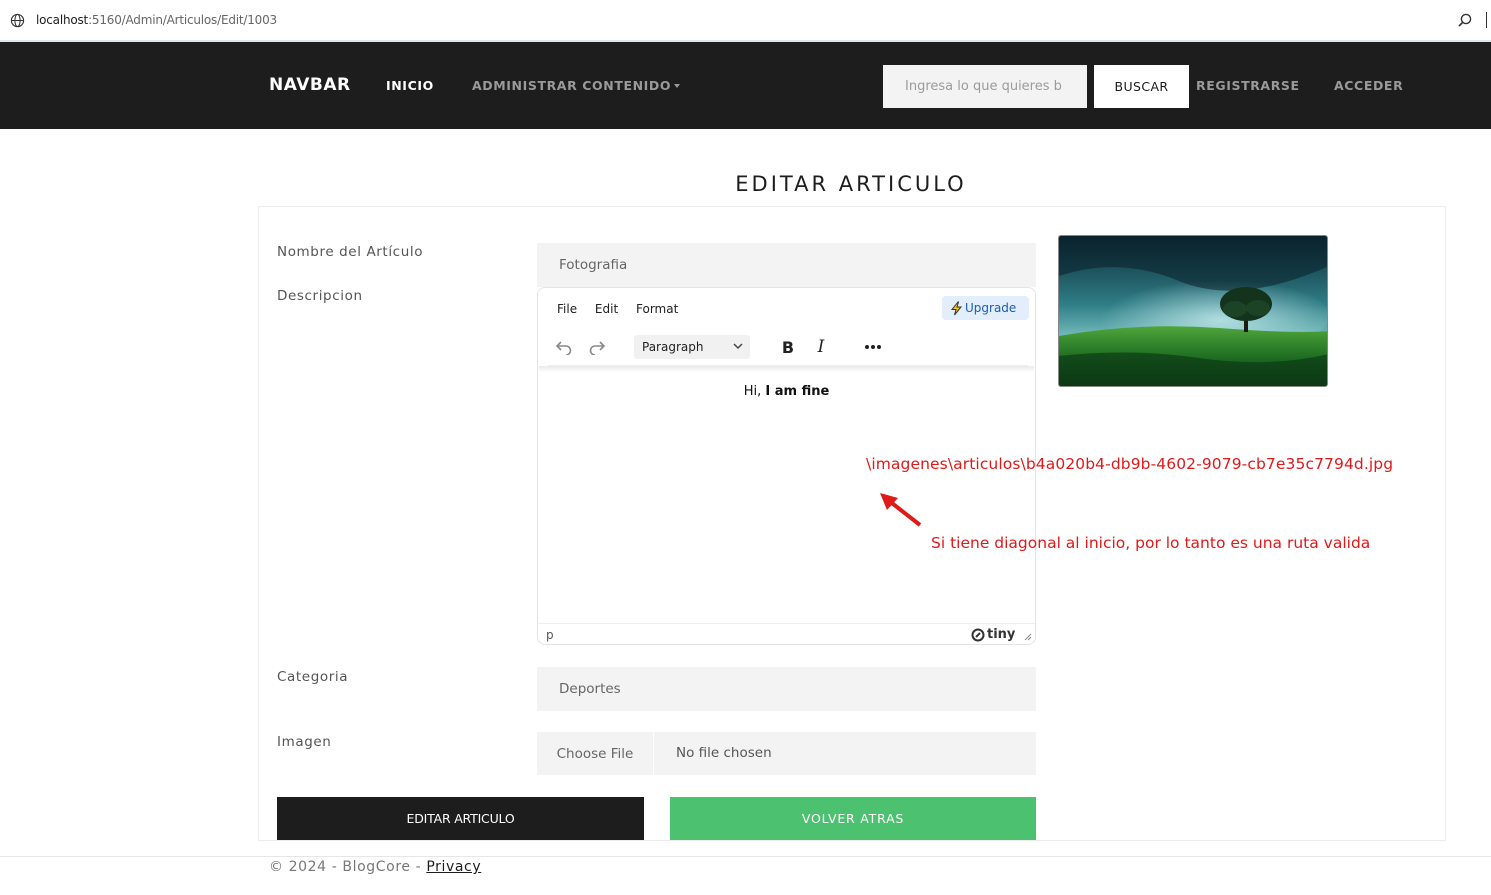  What do you see at coordinates (17, 20) in the screenshot?
I see `globe-icon` at bounding box center [17, 20].